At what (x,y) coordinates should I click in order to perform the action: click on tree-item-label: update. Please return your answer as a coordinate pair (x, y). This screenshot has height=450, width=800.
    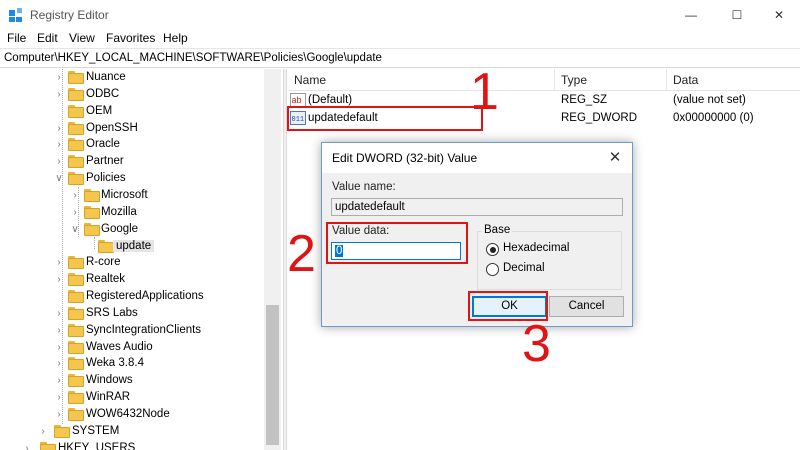
    Looking at the image, I should click on (134, 245).